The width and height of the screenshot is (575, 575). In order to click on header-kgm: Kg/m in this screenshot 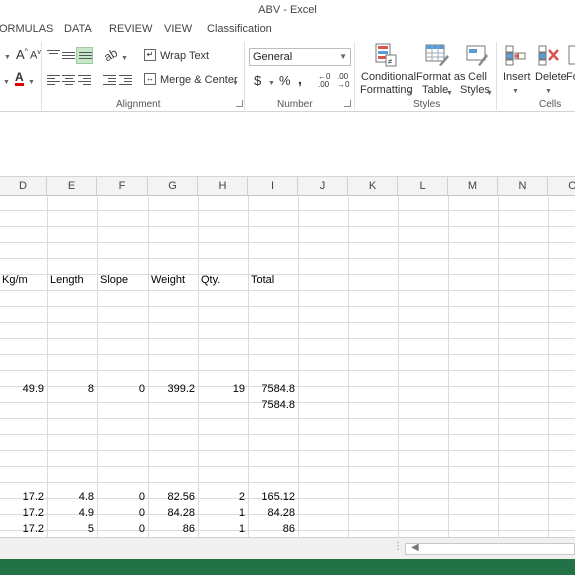, I will do `click(23, 280)`.